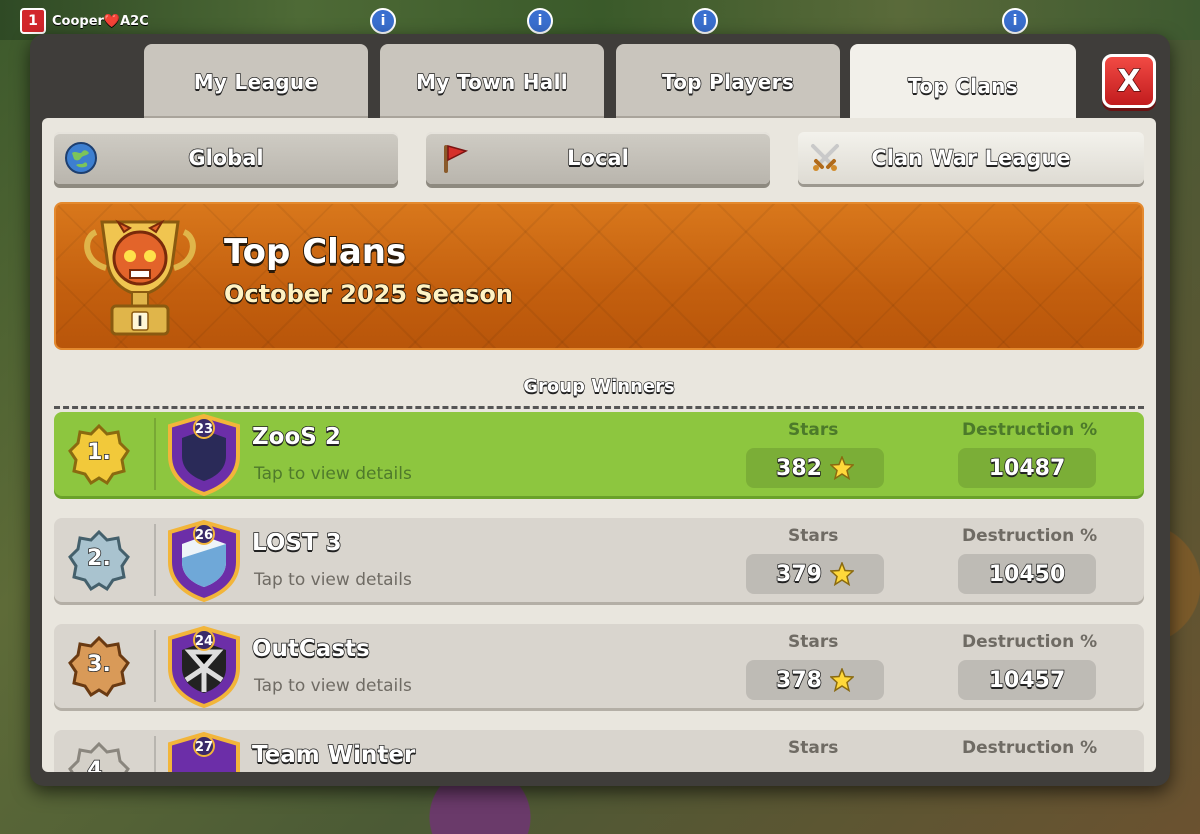 This screenshot has width=1200, height=834. What do you see at coordinates (33, 21) in the screenshot?
I see `notification-badge: 1` at bounding box center [33, 21].